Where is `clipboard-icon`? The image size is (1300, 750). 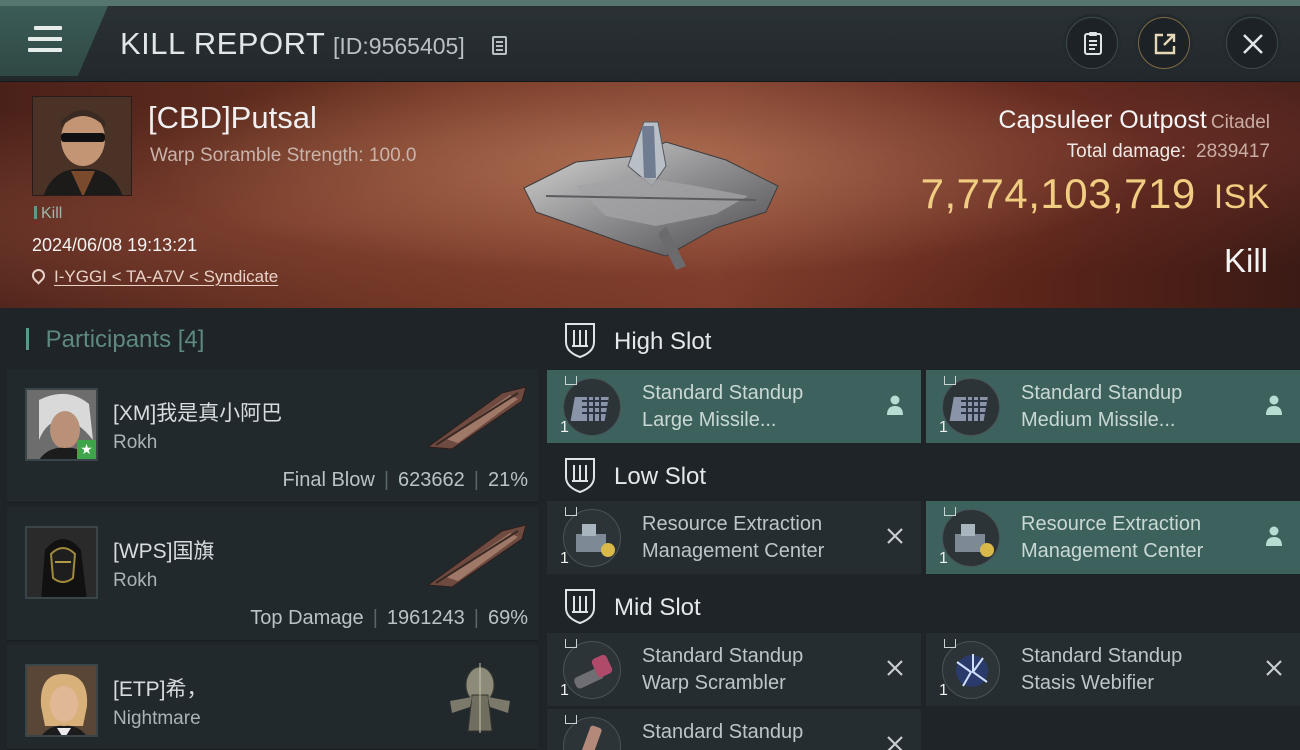 clipboard-icon is located at coordinates (1093, 43).